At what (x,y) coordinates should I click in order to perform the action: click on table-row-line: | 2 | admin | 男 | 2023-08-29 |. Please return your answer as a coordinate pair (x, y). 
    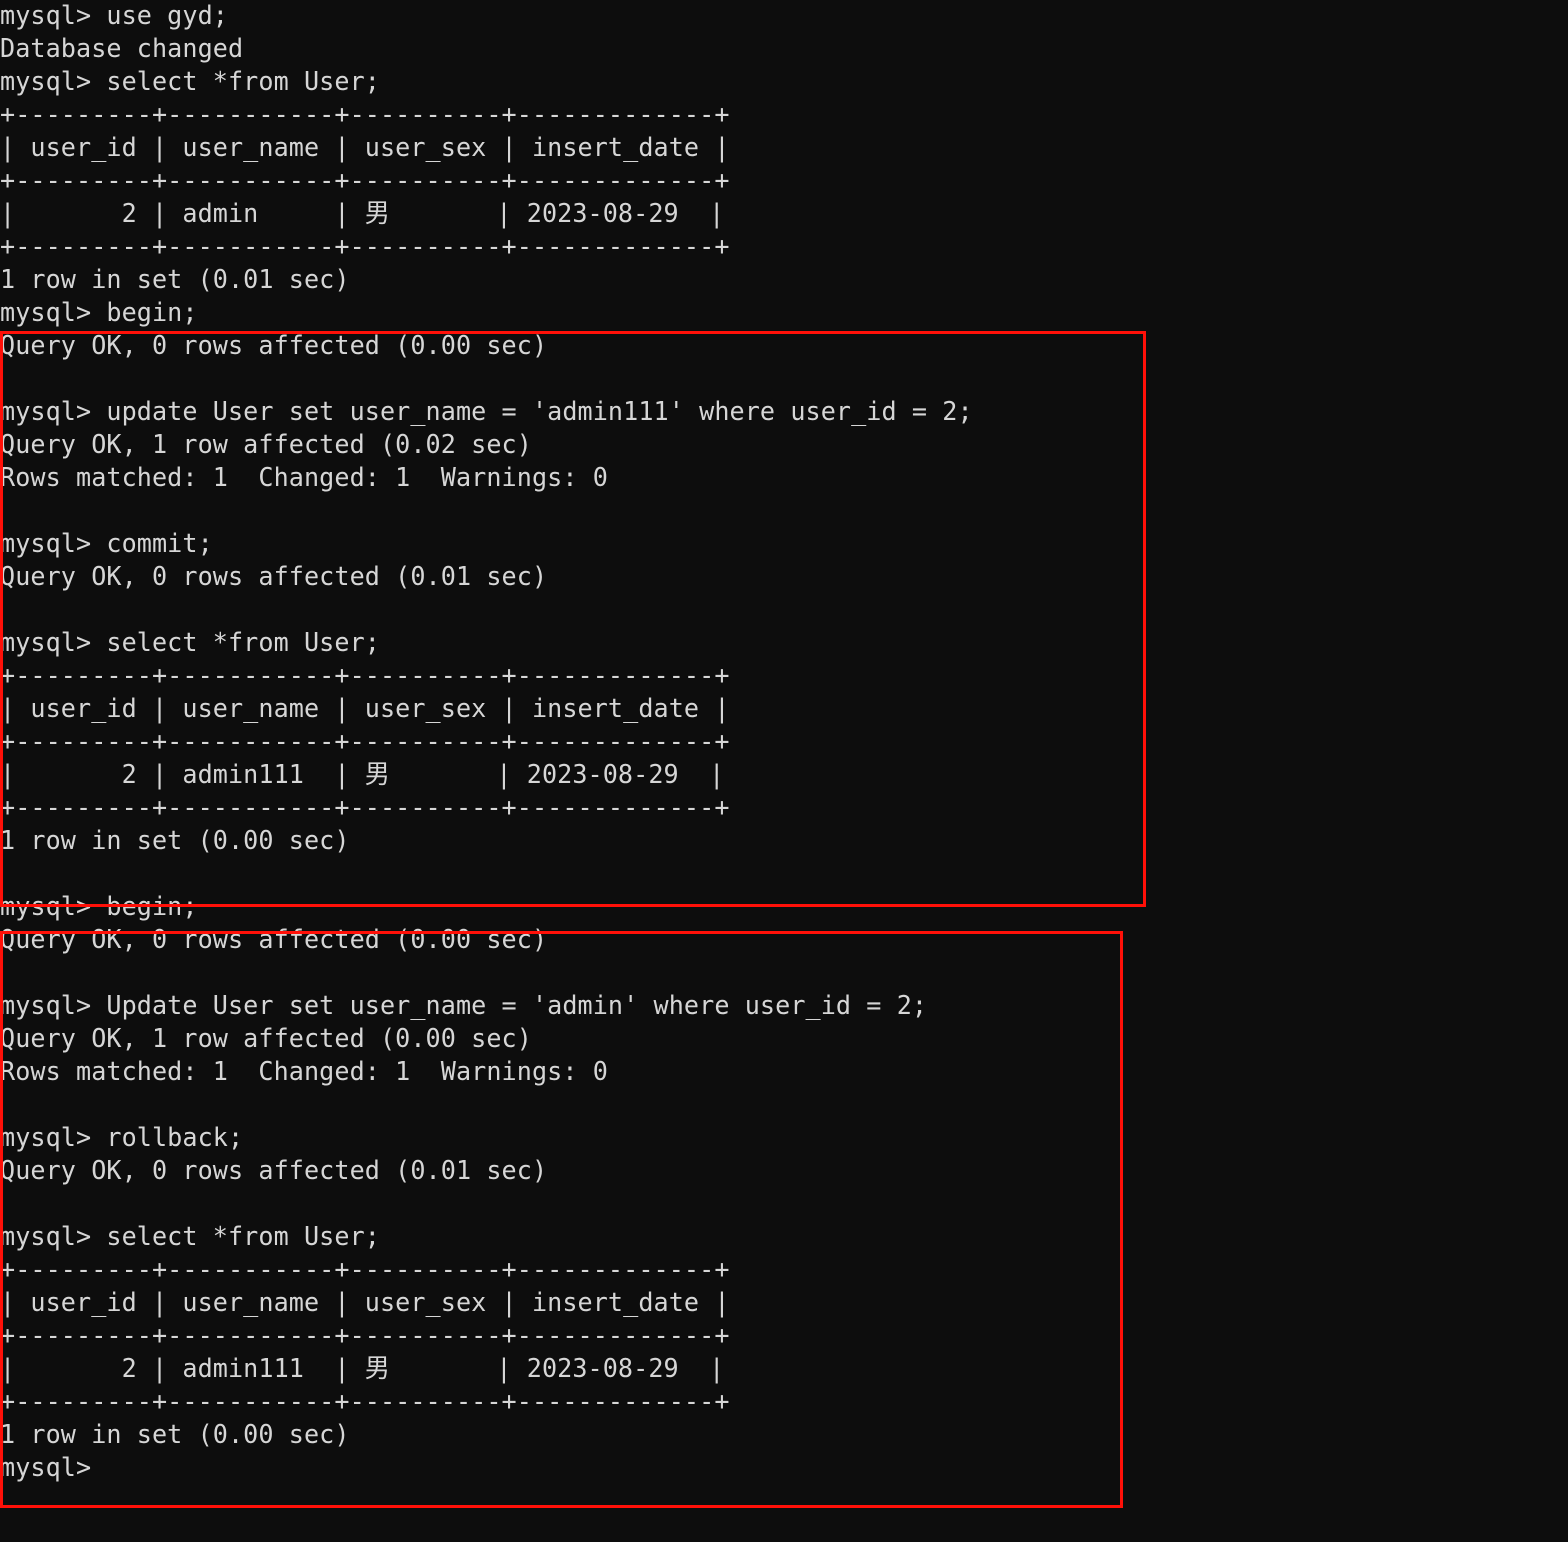
    Looking at the image, I should click on (362, 214).